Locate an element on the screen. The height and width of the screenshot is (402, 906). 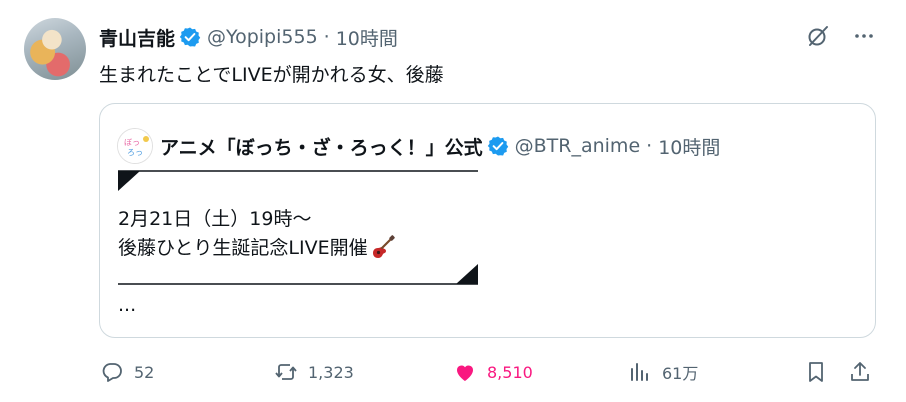
decorative-rule-top is located at coordinates (298, 181).